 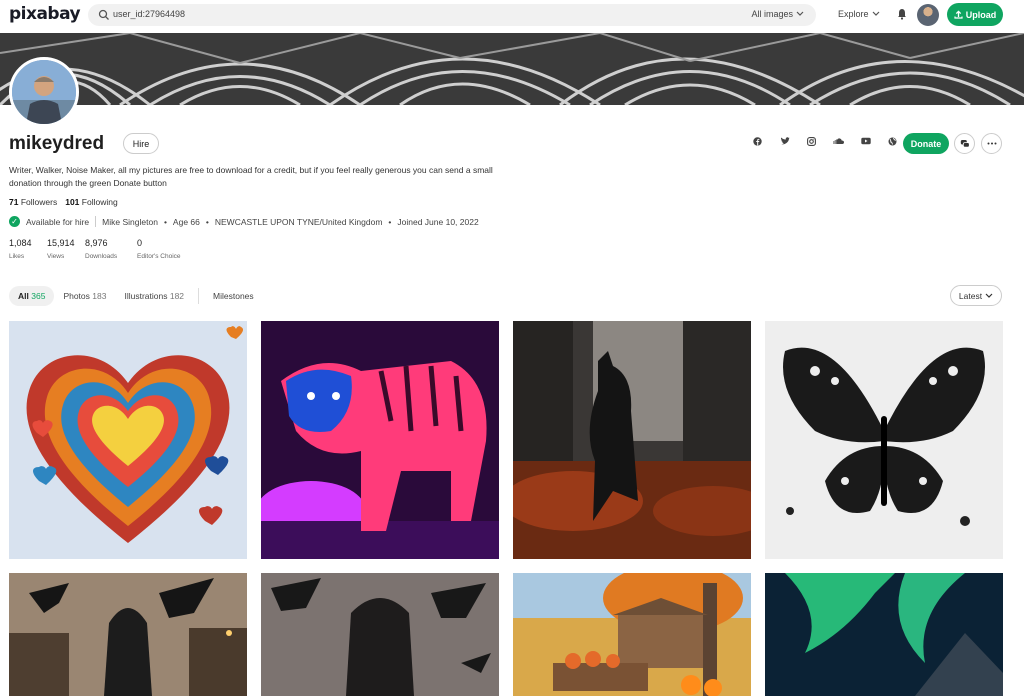 I want to click on stat-views: 15,914 Views, so click(x=66, y=249).